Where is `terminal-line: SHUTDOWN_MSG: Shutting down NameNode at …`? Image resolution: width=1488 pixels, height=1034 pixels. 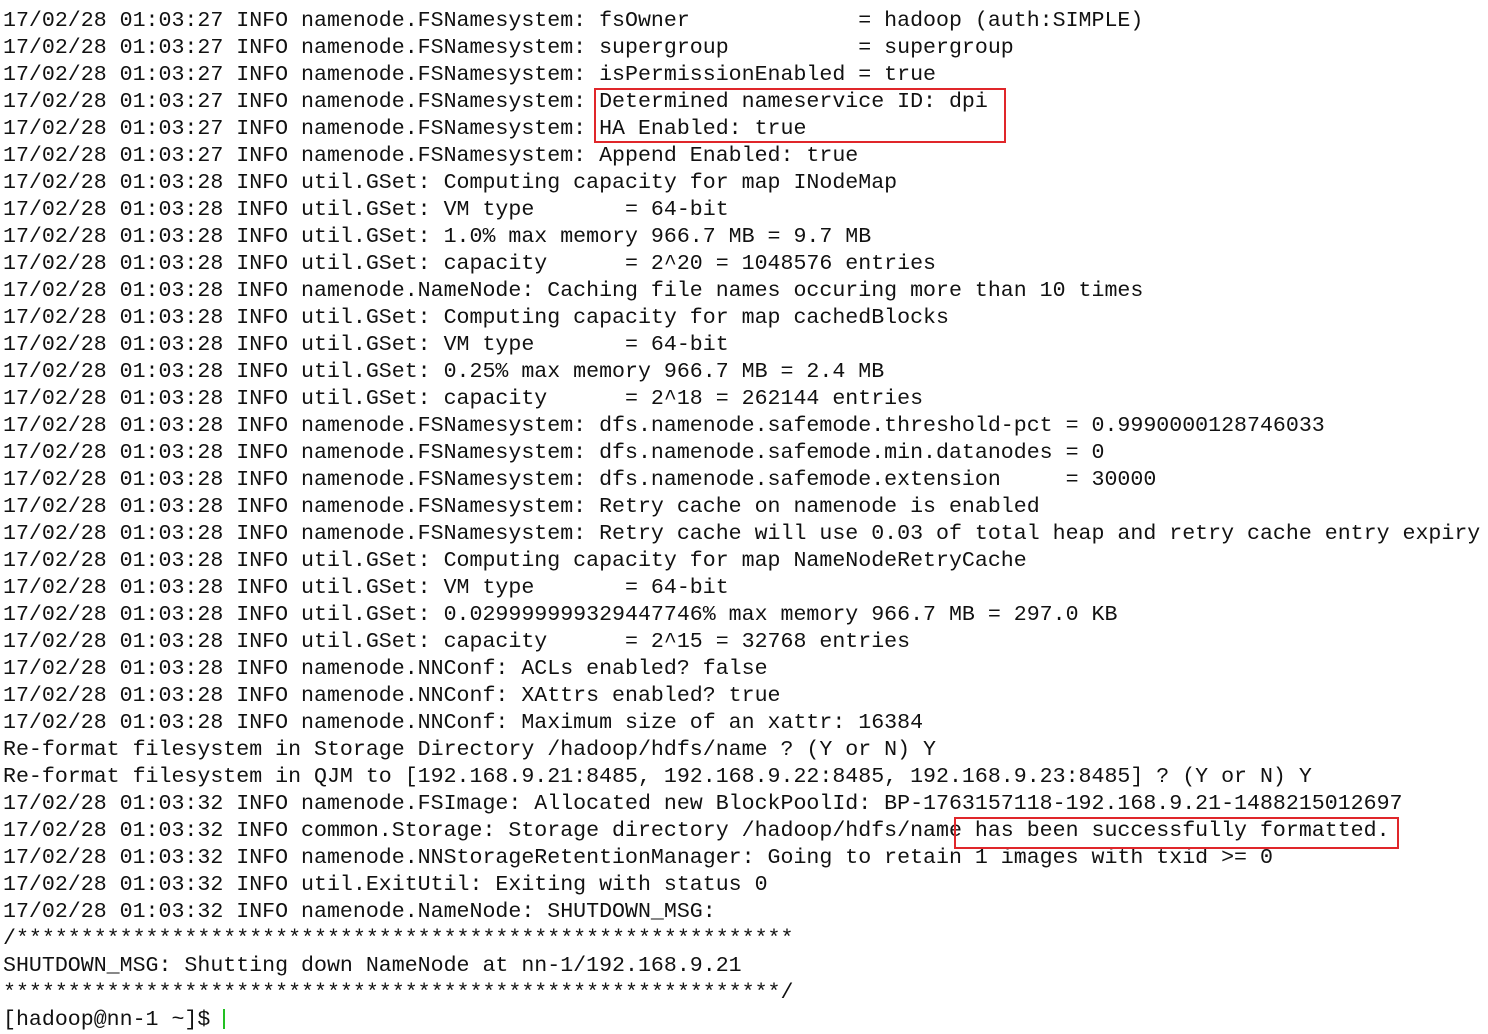 terminal-line: SHUTDOWN_MSG: Shutting down NameNode at … is located at coordinates (372, 966).